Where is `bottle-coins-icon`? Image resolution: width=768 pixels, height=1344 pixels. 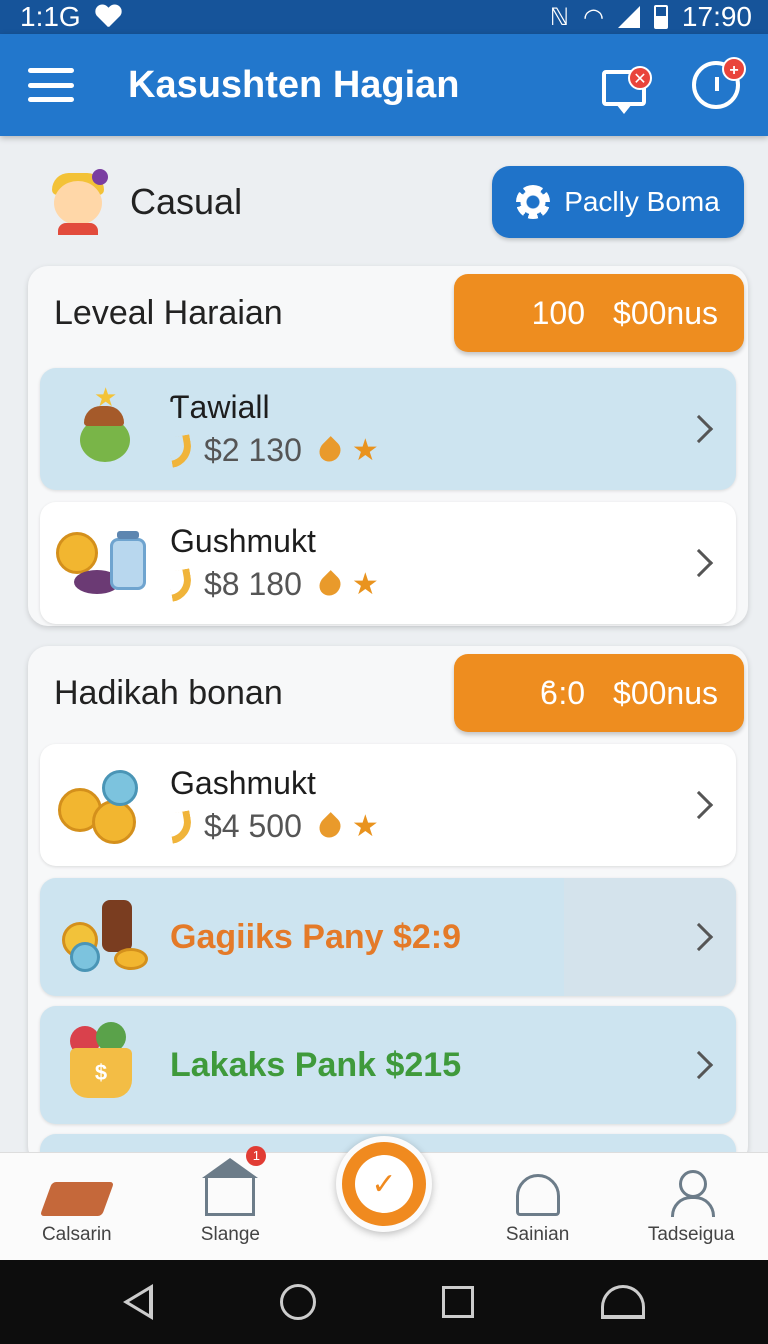 bottle-coins-icon is located at coordinates (105, 937).